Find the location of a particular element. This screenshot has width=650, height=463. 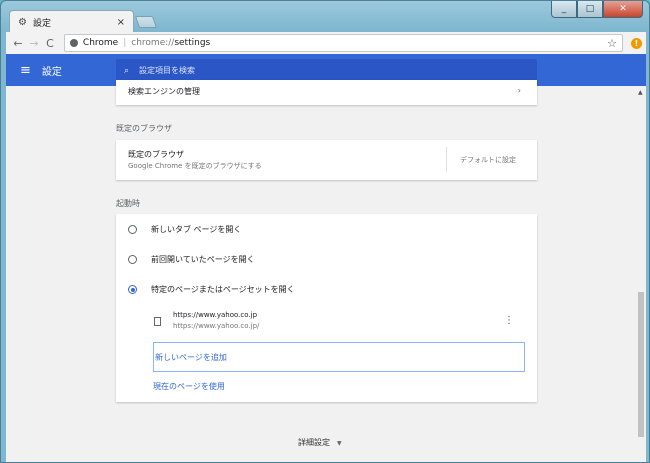

scroll-up-icon: ▲ is located at coordinates (640, 92).